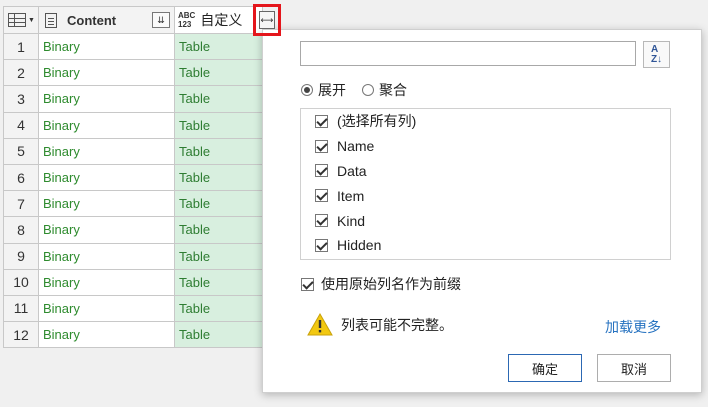 The image size is (708, 407). What do you see at coordinates (21, 309) in the screenshot?
I see `row-number: 11` at bounding box center [21, 309].